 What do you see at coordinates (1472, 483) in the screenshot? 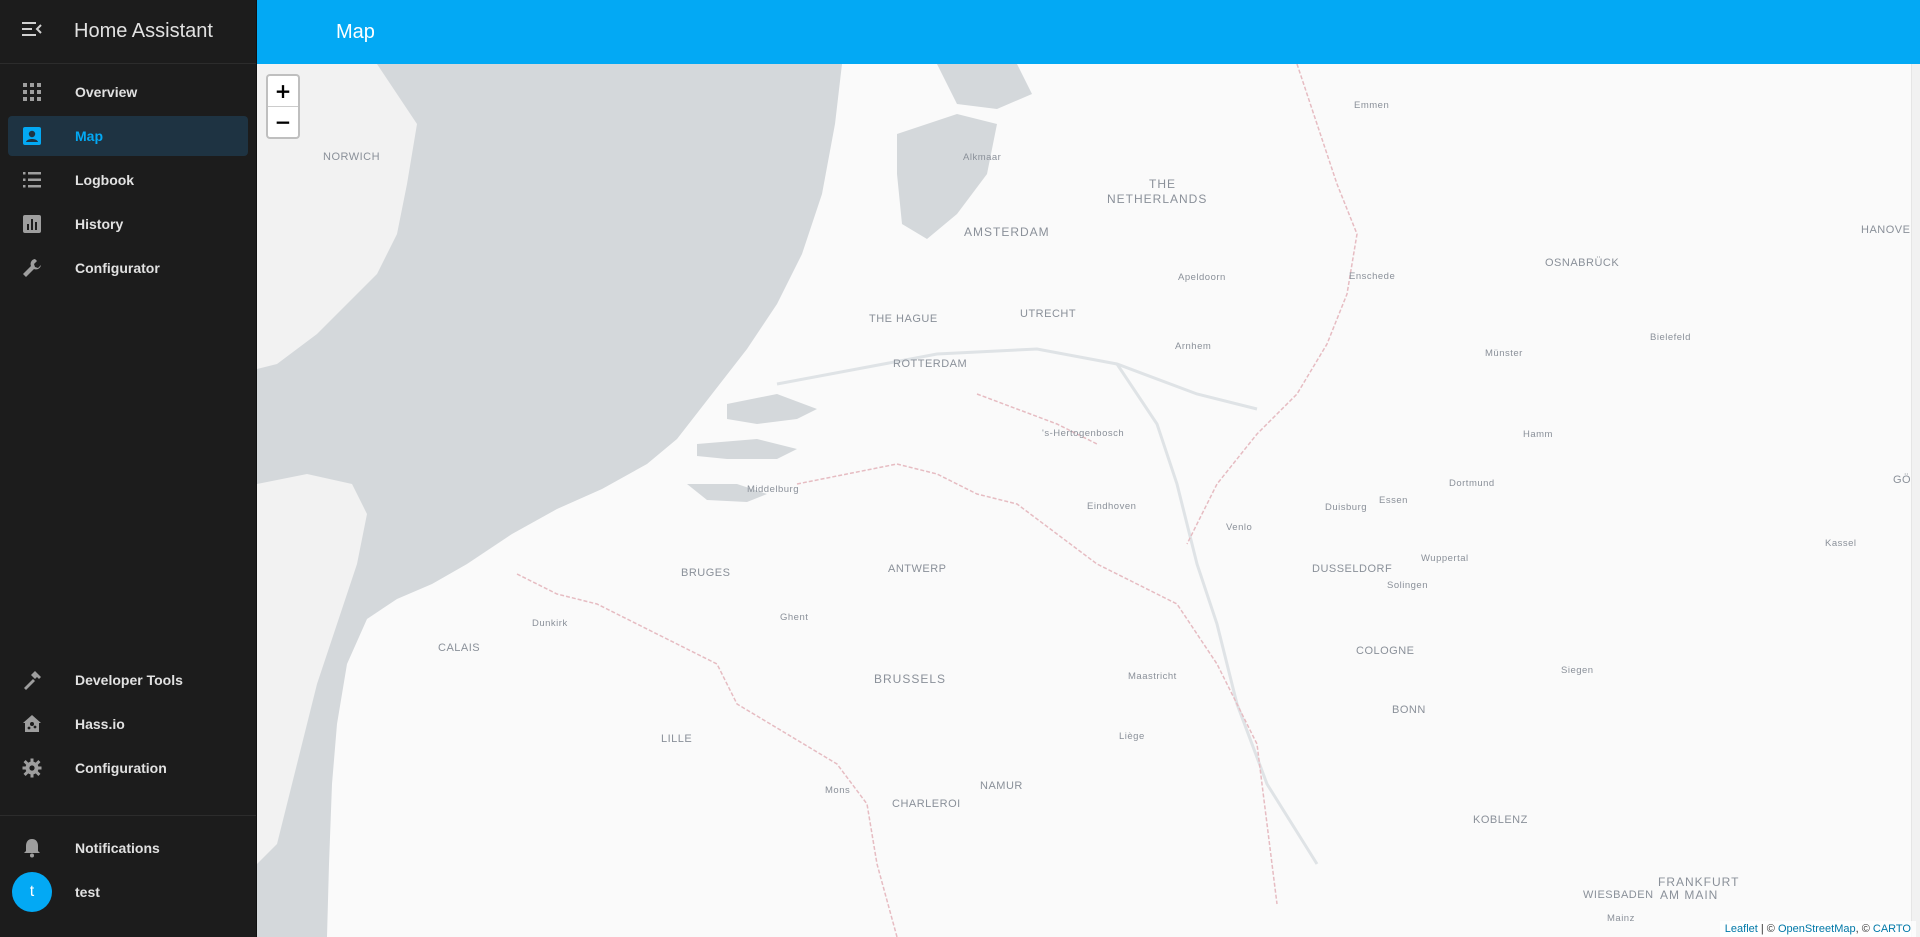
I see `map-label-dortmund: Dortmund` at bounding box center [1472, 483].